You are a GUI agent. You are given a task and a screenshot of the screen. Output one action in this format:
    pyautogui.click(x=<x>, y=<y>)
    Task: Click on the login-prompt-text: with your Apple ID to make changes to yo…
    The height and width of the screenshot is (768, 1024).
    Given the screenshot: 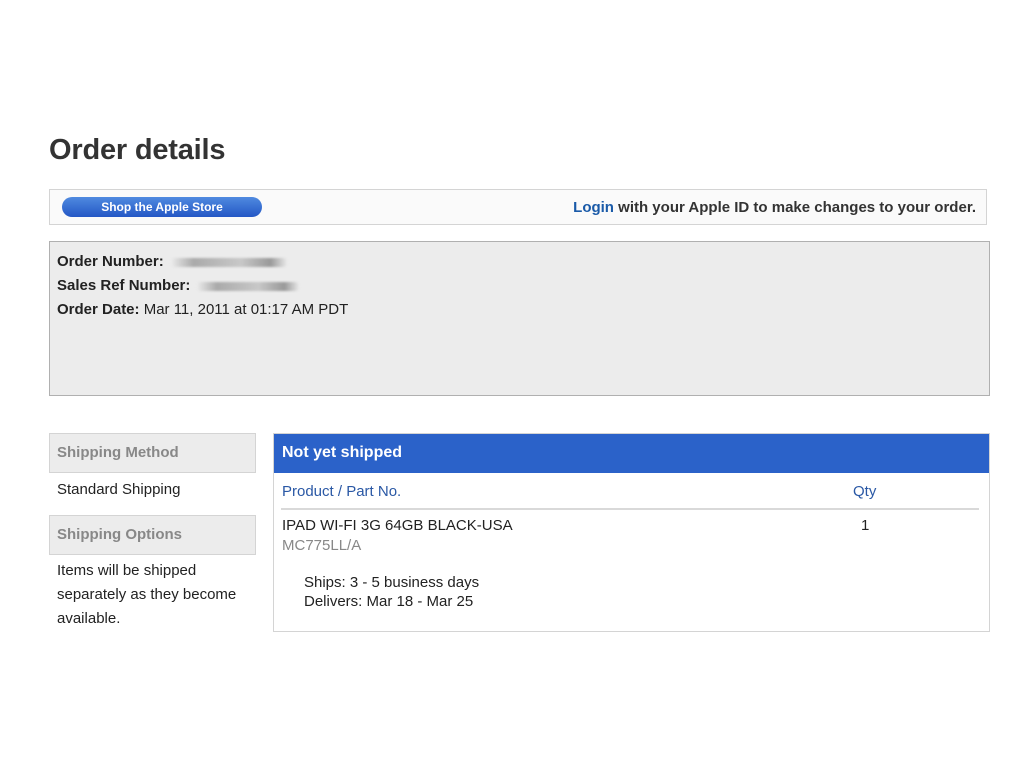 What is the action you would take?
    pyautogui.click(x=794, y=207)
    